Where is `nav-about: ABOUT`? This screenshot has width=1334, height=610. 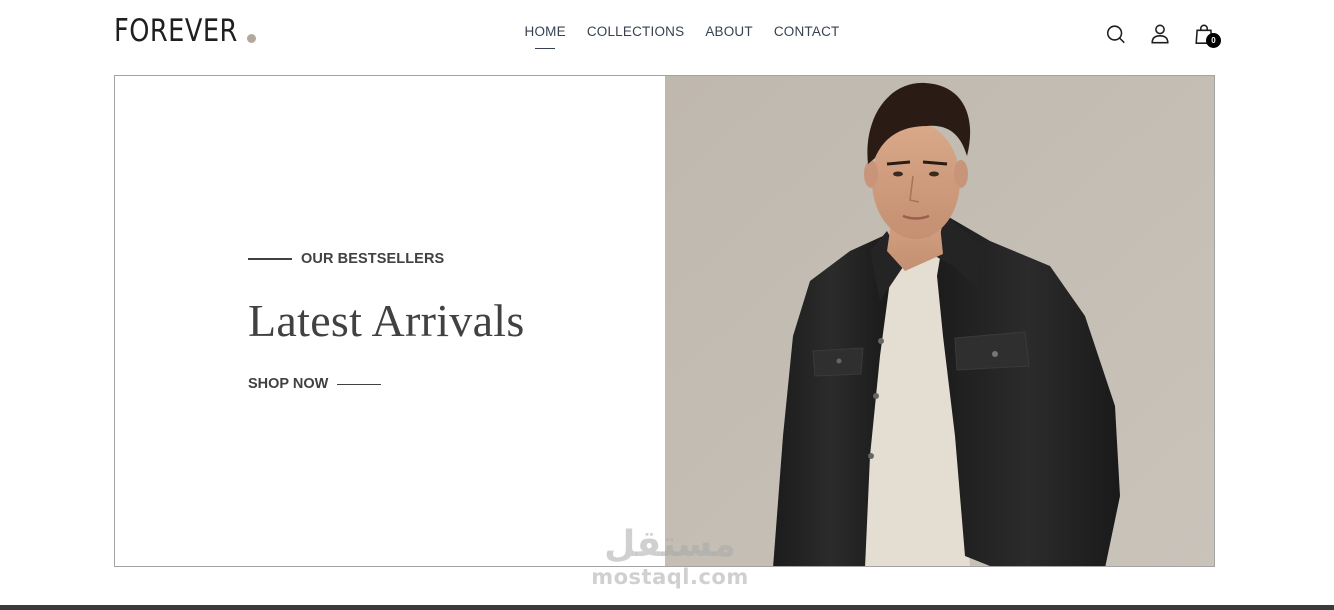
nav-about: ABOUT is located at coordinates (729, 32).